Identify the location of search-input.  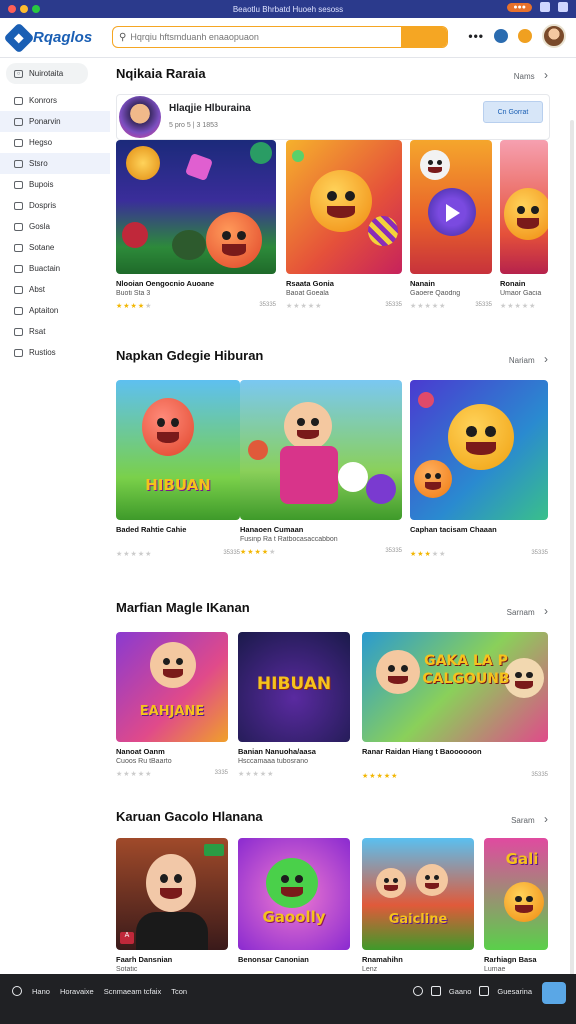
(263, 37).